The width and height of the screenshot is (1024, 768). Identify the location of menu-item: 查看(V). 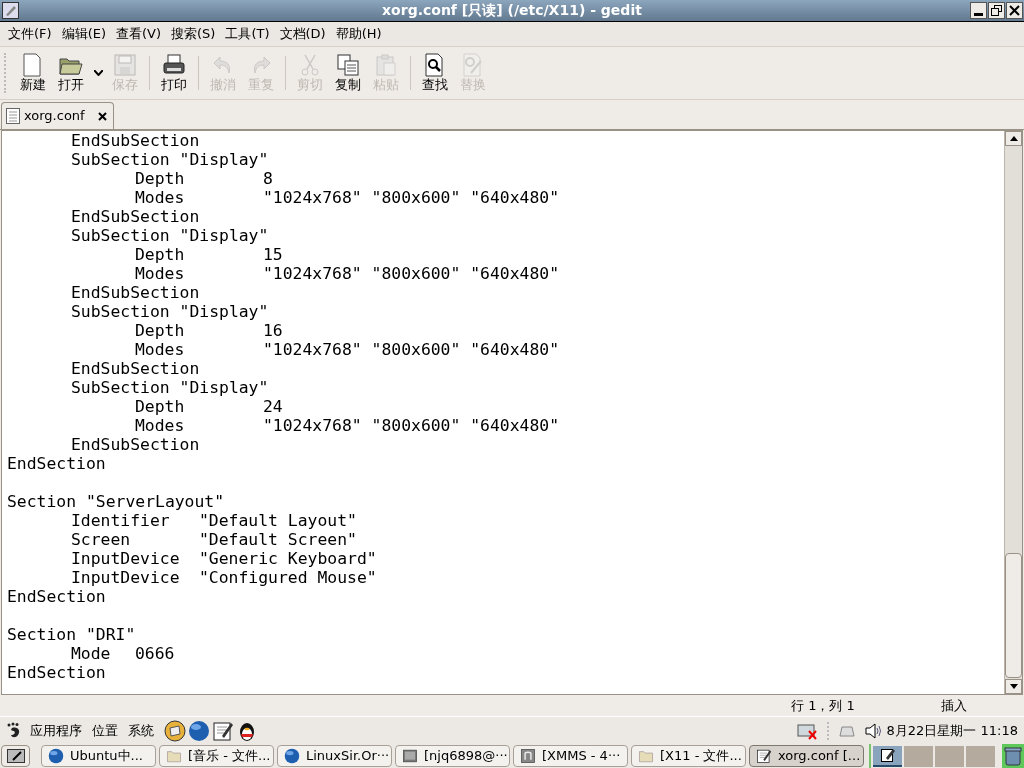
(139, 34).